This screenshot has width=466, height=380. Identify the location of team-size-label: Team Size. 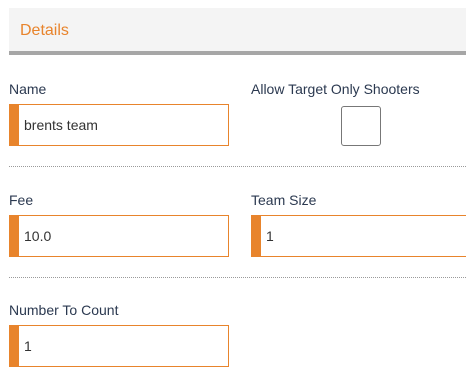
(284, 200).